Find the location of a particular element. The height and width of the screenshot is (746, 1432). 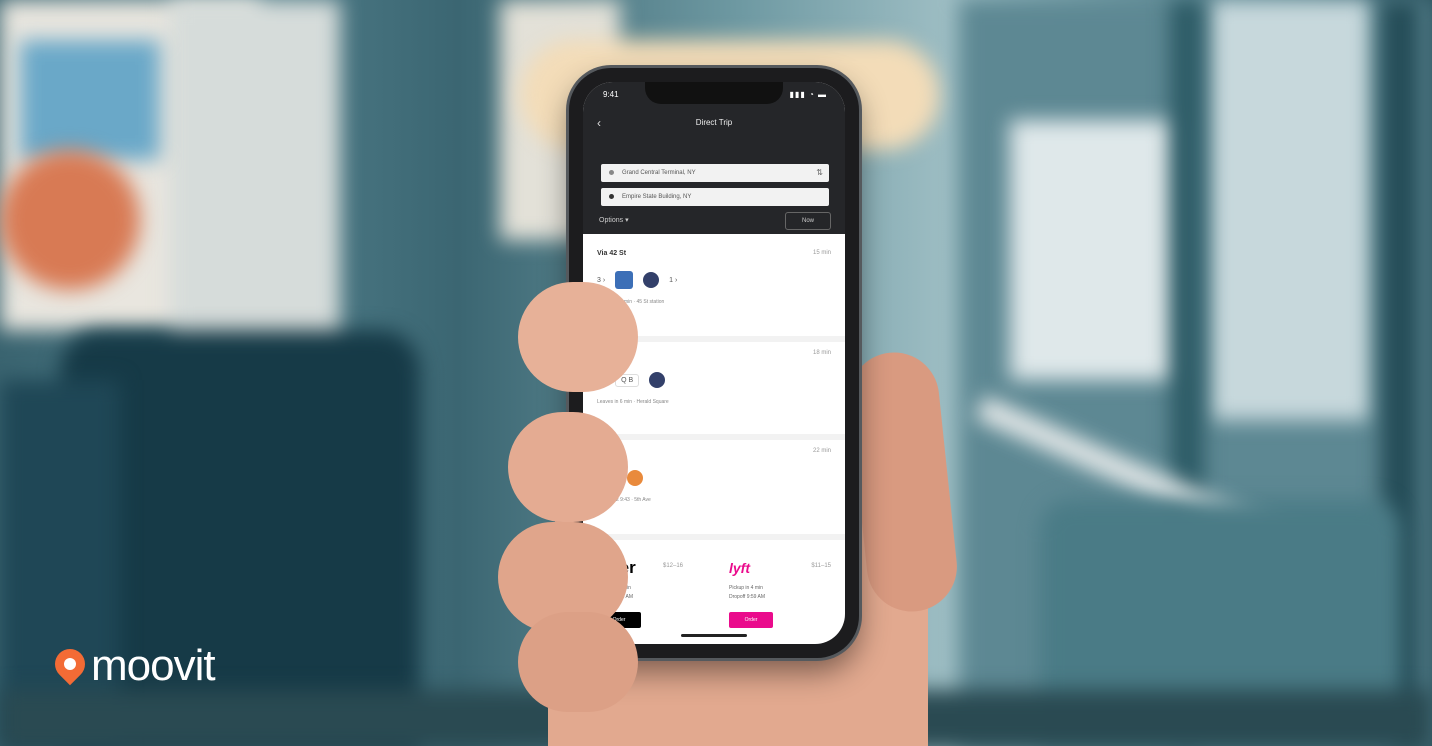

route-title: Via 34 St is located at coordinates (612, 353).